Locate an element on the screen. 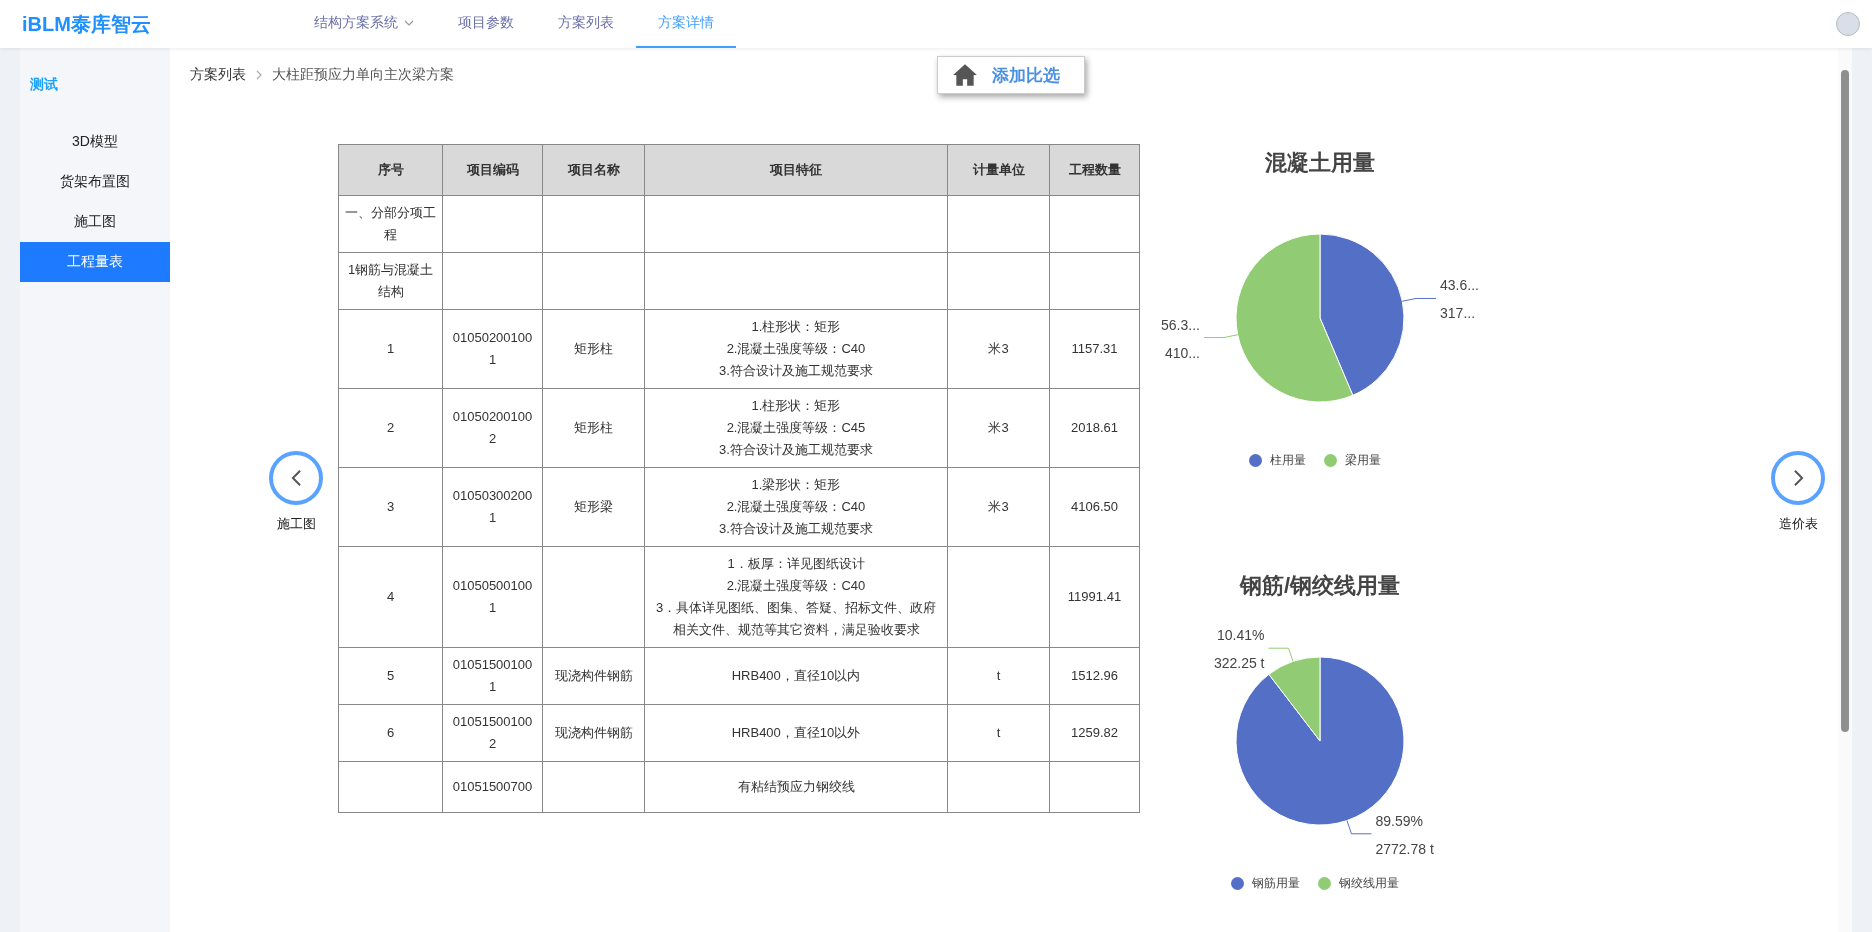  table-cell: 010515001002 is located at coordinates (492, 733).